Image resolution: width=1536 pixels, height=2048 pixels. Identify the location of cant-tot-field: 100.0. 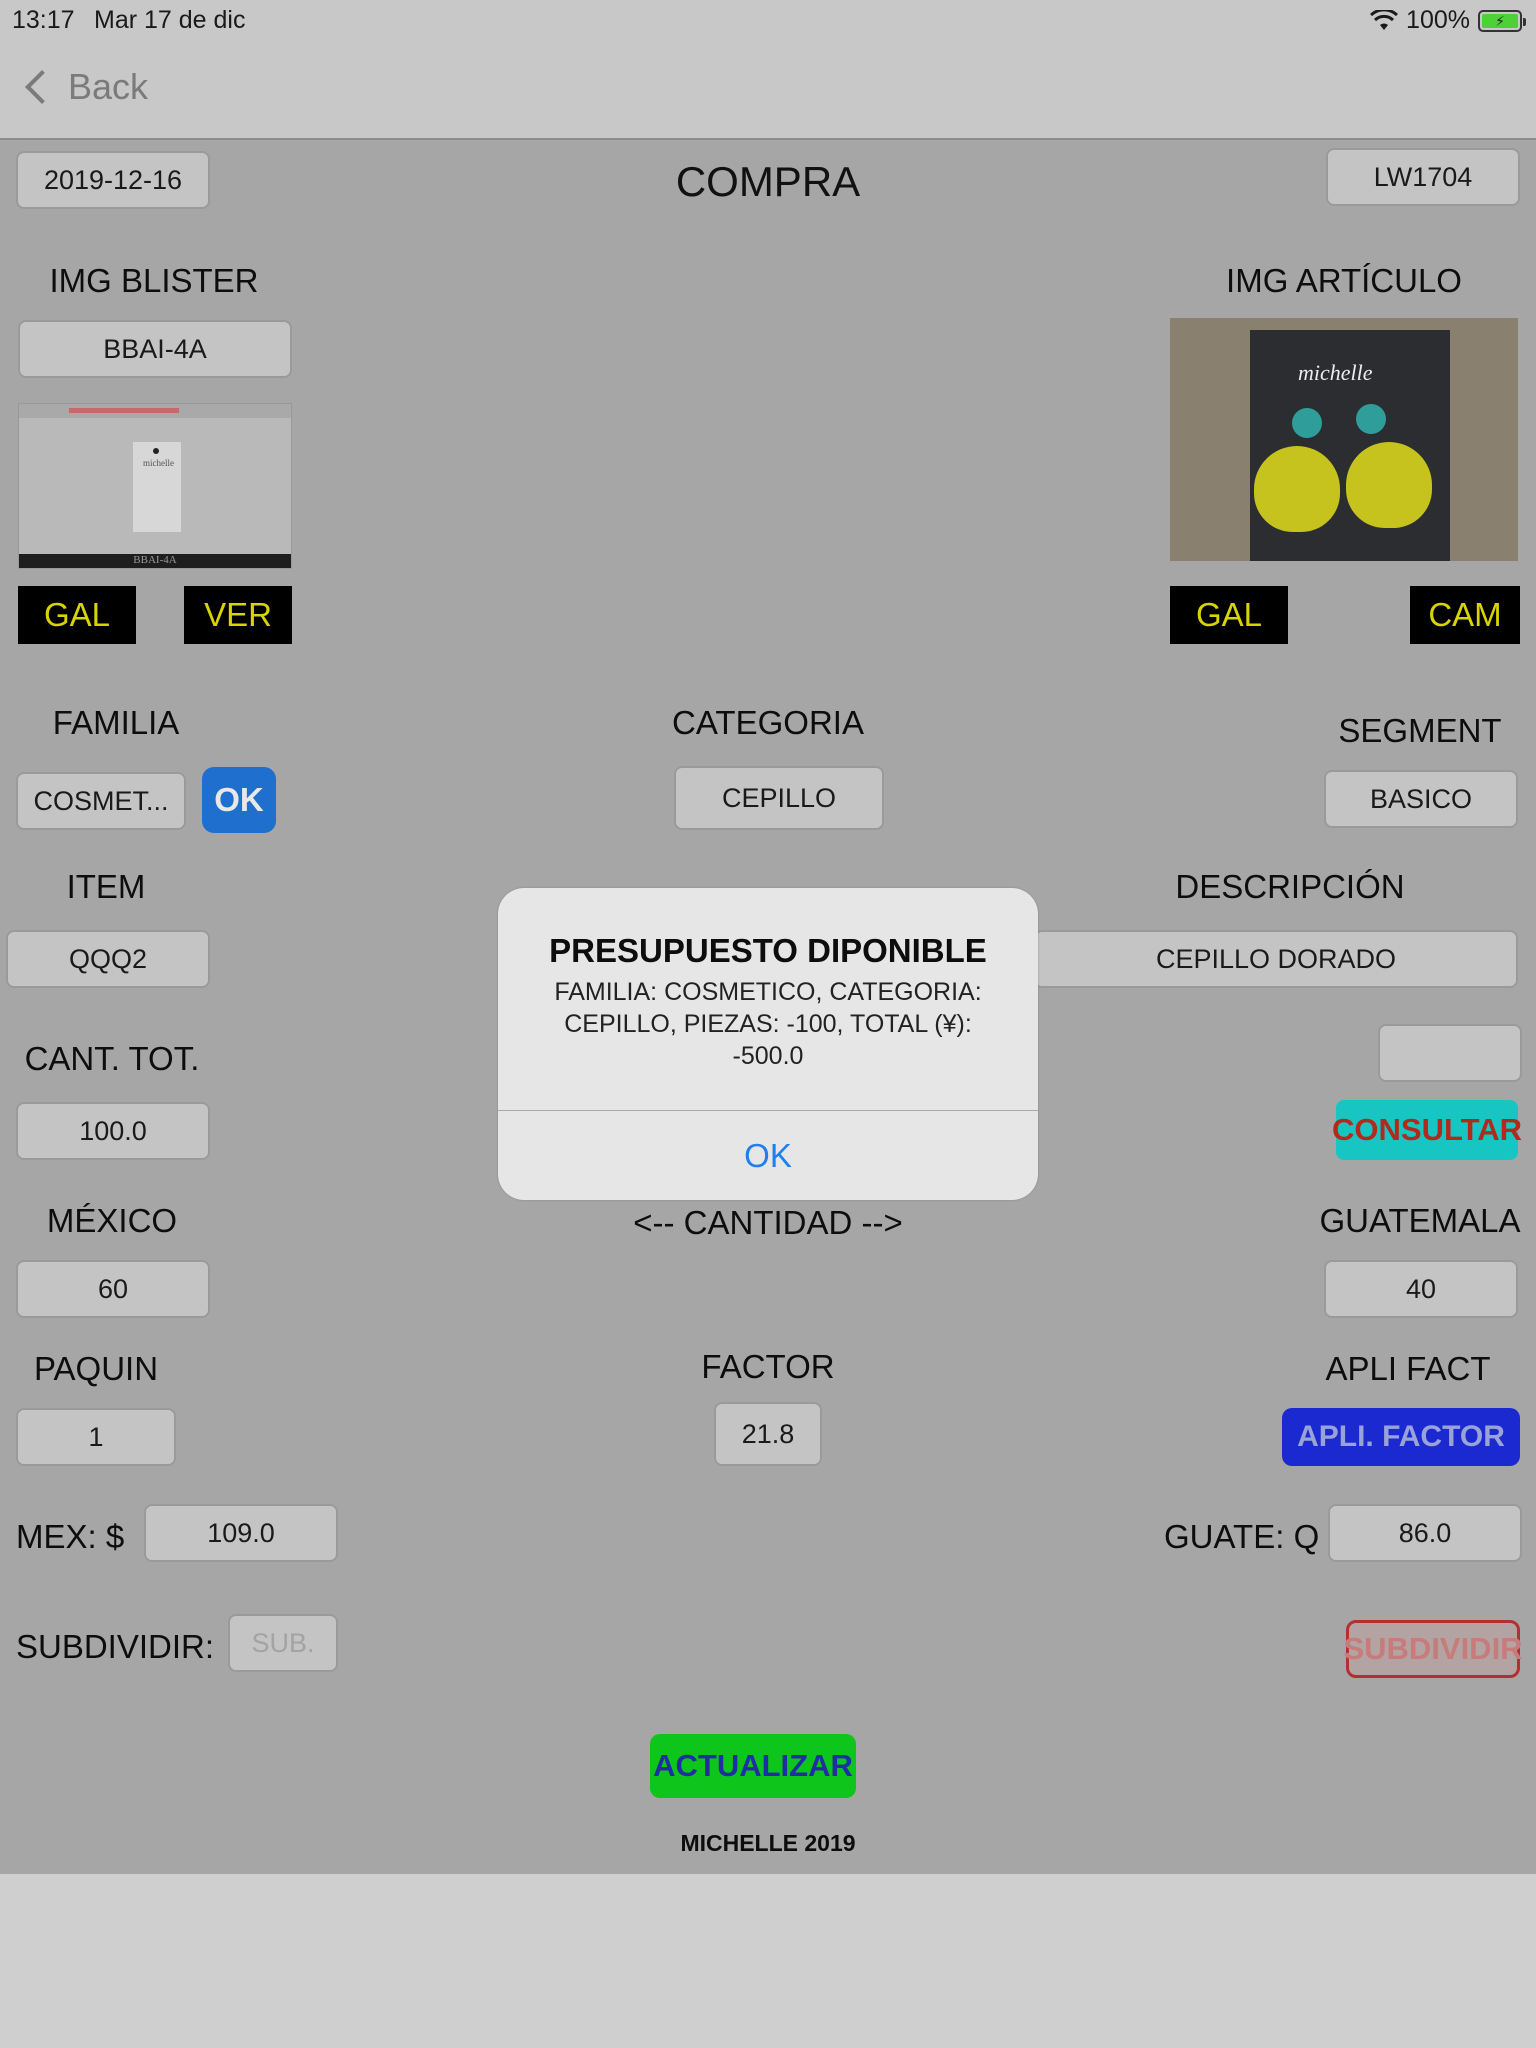
(113, 1131).